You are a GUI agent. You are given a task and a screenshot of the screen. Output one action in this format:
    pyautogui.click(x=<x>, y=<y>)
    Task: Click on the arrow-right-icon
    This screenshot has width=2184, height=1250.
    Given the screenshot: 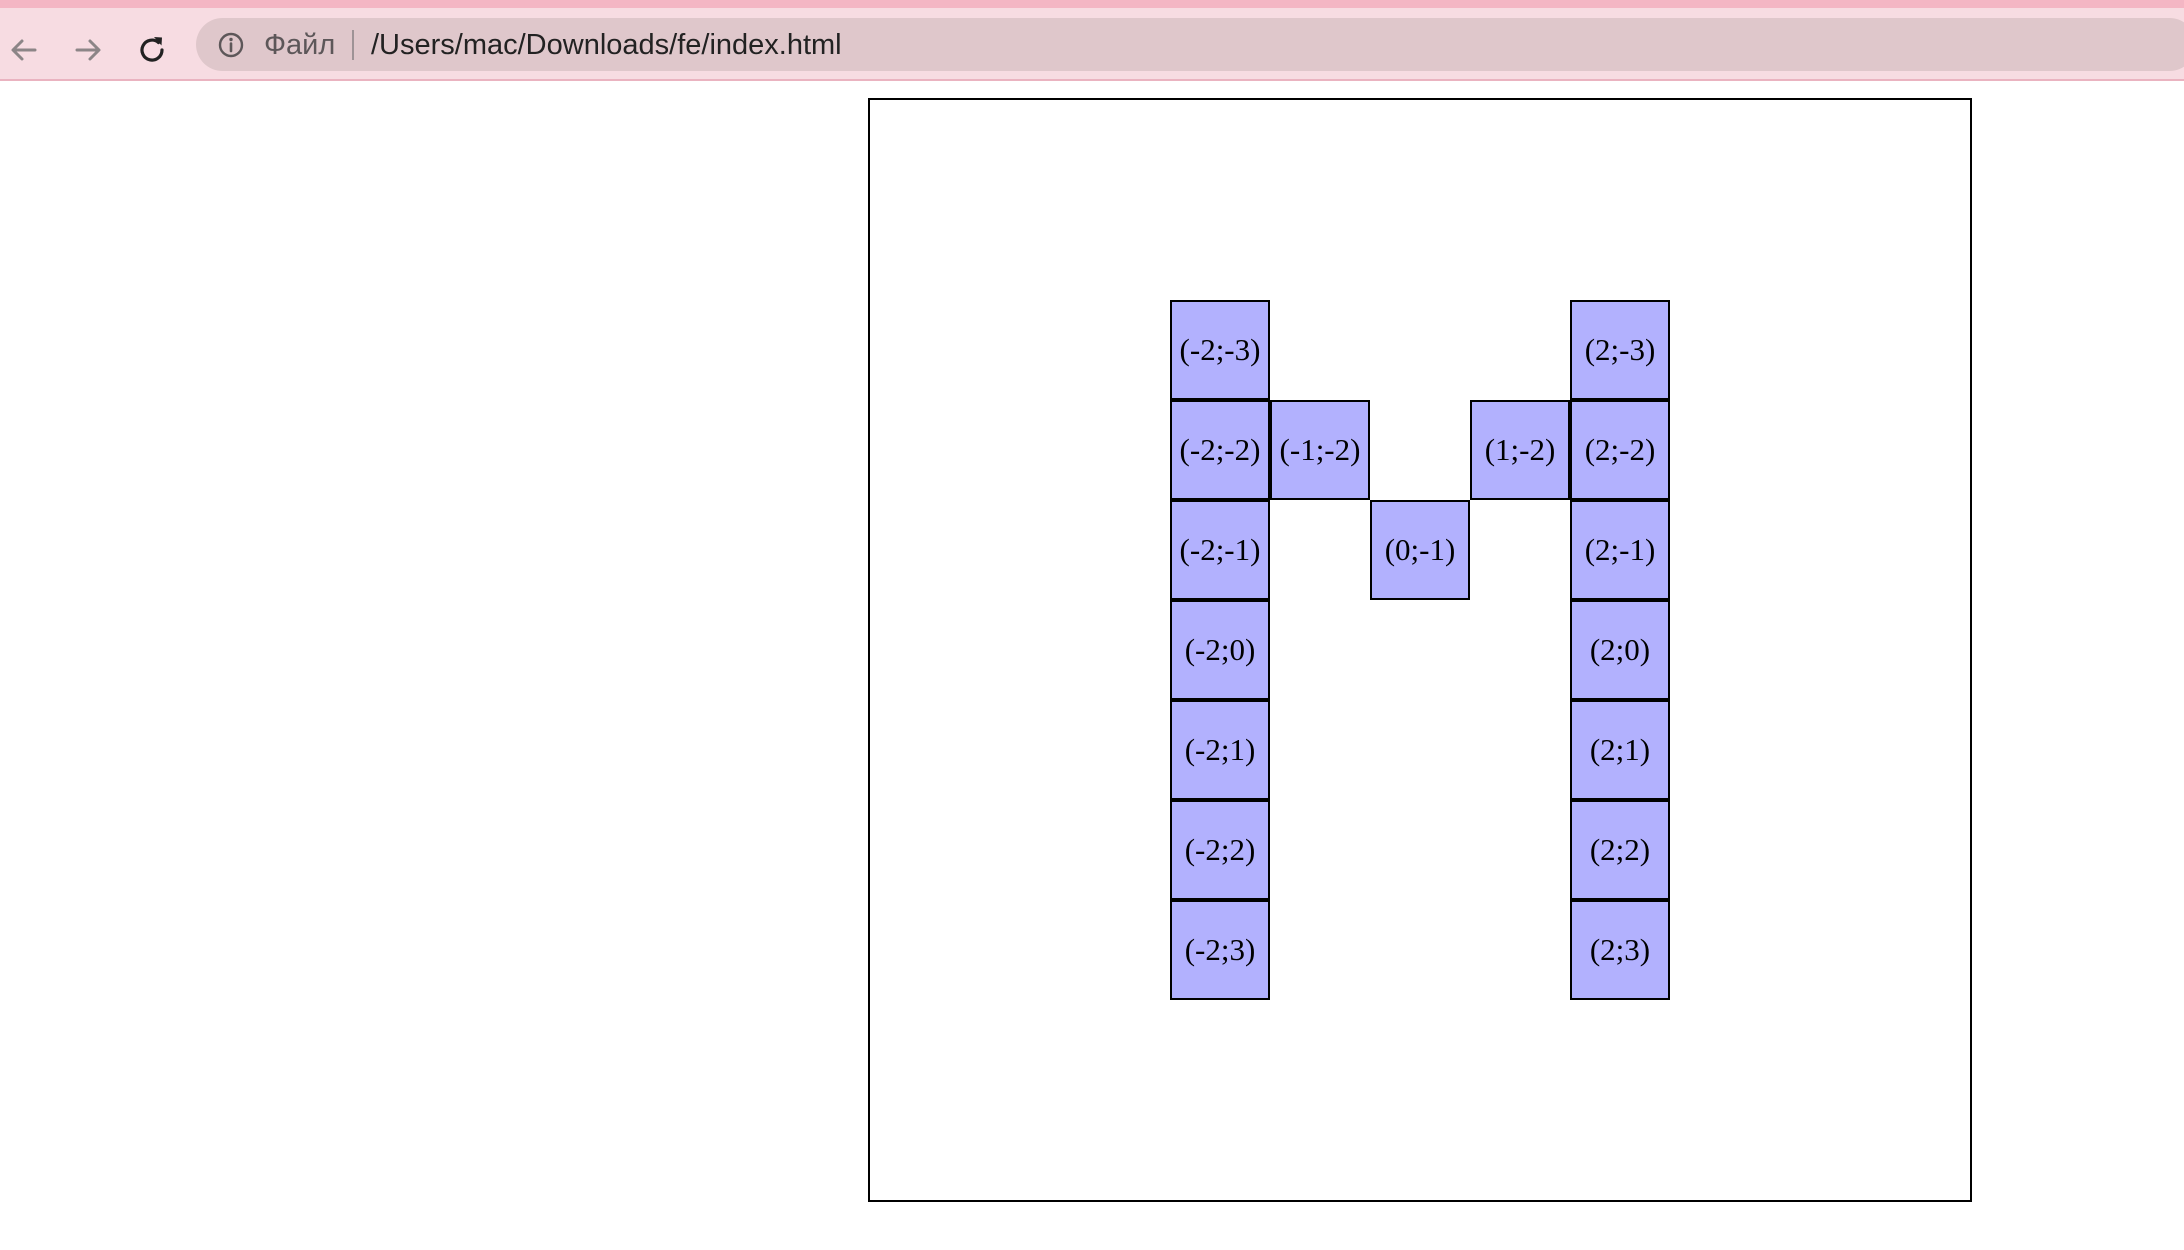 What is the action you would take?
    pyautogui.click(x=88, y=50)
    